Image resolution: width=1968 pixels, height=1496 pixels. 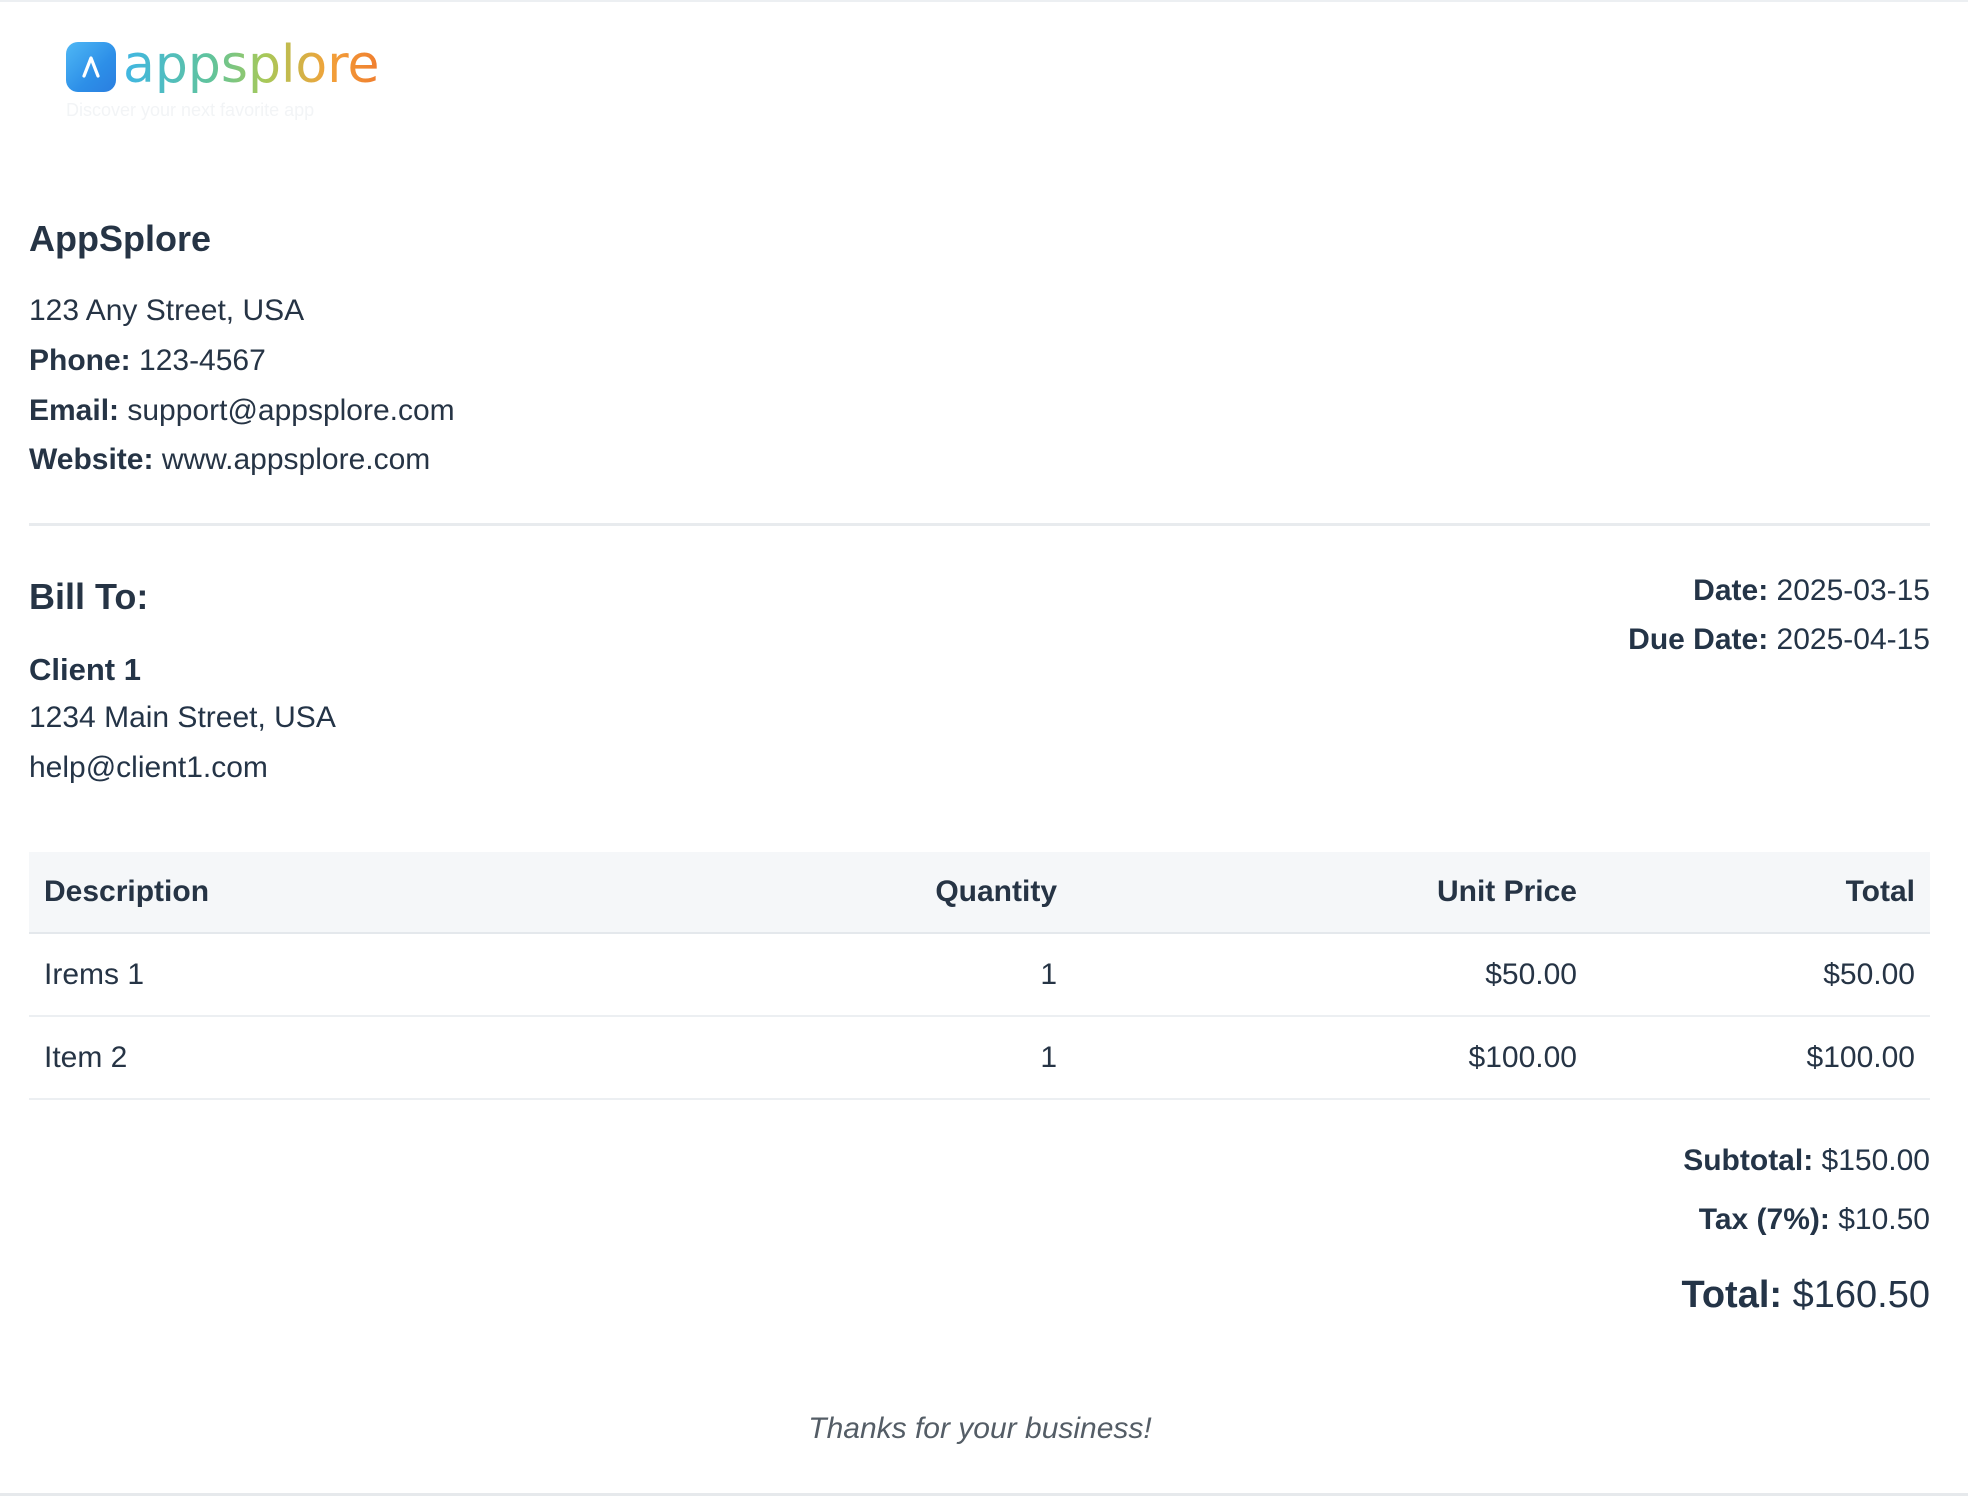 I want to click on subtotal-line: Subtotal: $150.00, so click(x=1806, y=1161).